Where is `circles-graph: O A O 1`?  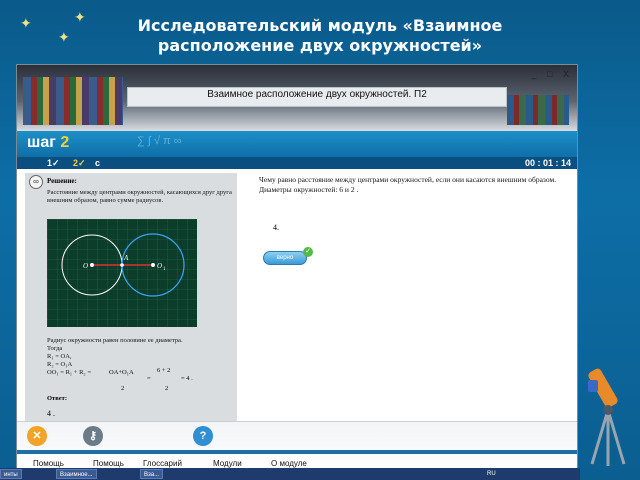
circles-graph: O A O 1 is located at coordinates (122, 273).